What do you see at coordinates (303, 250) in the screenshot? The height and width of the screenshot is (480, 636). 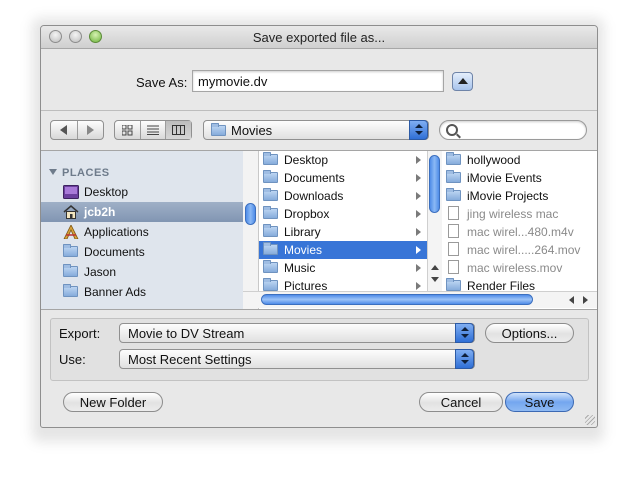 I see `row-label: Movies` at bounding box center [303, 250].